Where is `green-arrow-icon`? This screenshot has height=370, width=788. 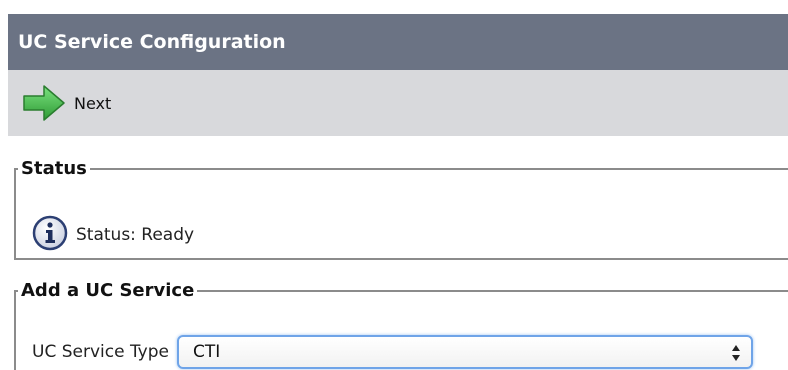 green-arrow-icon is located at coordinates (44, 103).